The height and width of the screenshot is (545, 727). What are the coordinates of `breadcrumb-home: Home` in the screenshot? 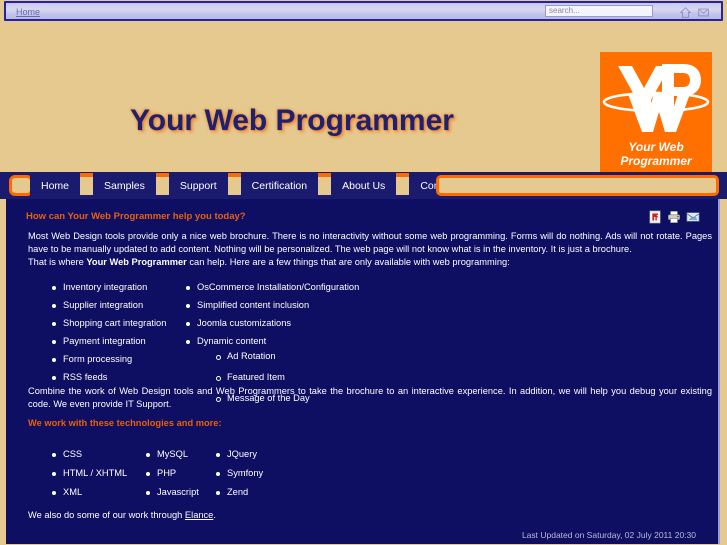 It's located at (28, 12).